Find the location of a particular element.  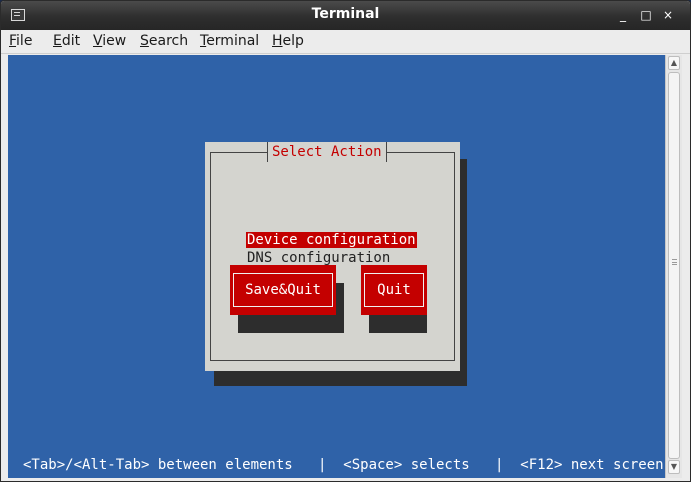

arrow-down-icon: ▼ is located at coordinates (674, 467).